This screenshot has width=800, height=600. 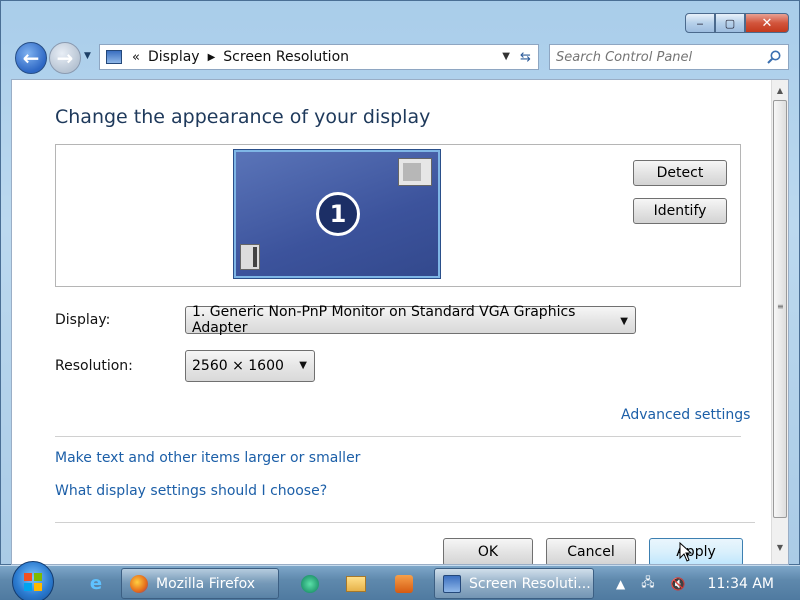 What do you see at coordinates (114, 57) in the screenshot?
I see `control-panel-icon` at bounding box center [114, 57].